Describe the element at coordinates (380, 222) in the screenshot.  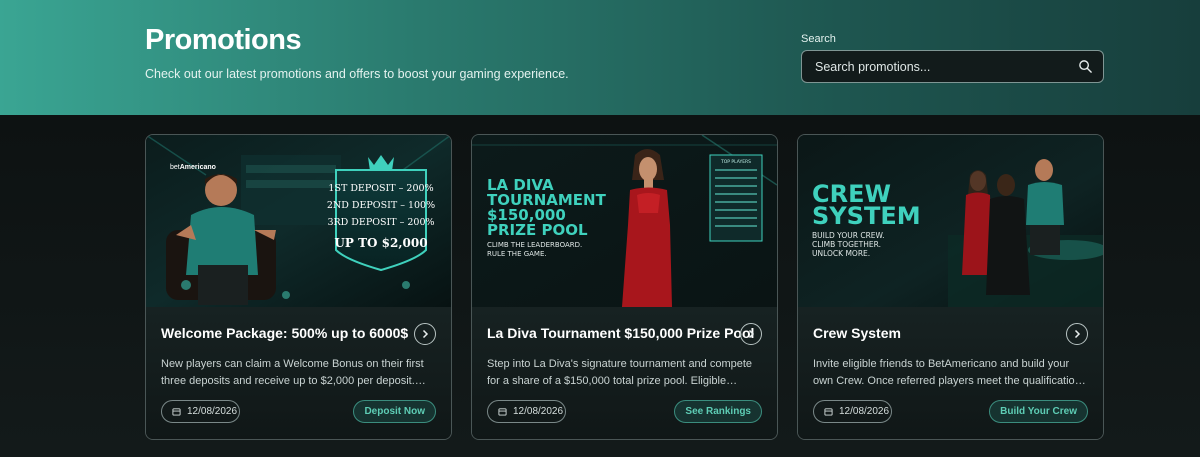
I see `deposit-line-3: 3RD DEPOSIT – 200%` at that location.